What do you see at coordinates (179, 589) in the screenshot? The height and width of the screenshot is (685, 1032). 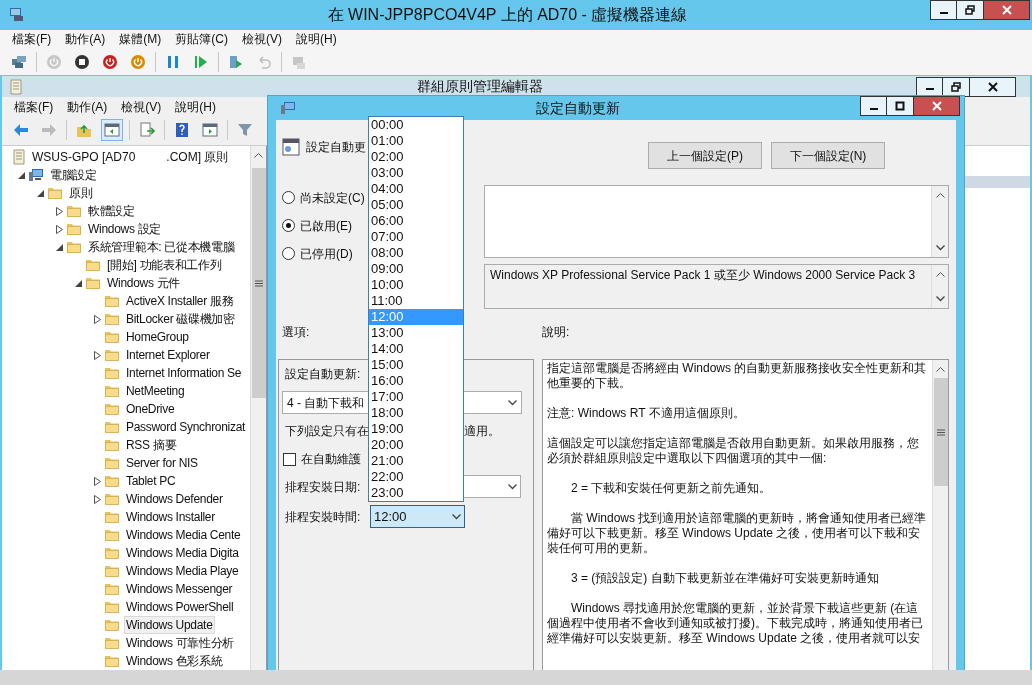 I see `tree-item: Windows Messenger` at bounding box center [179, 589].